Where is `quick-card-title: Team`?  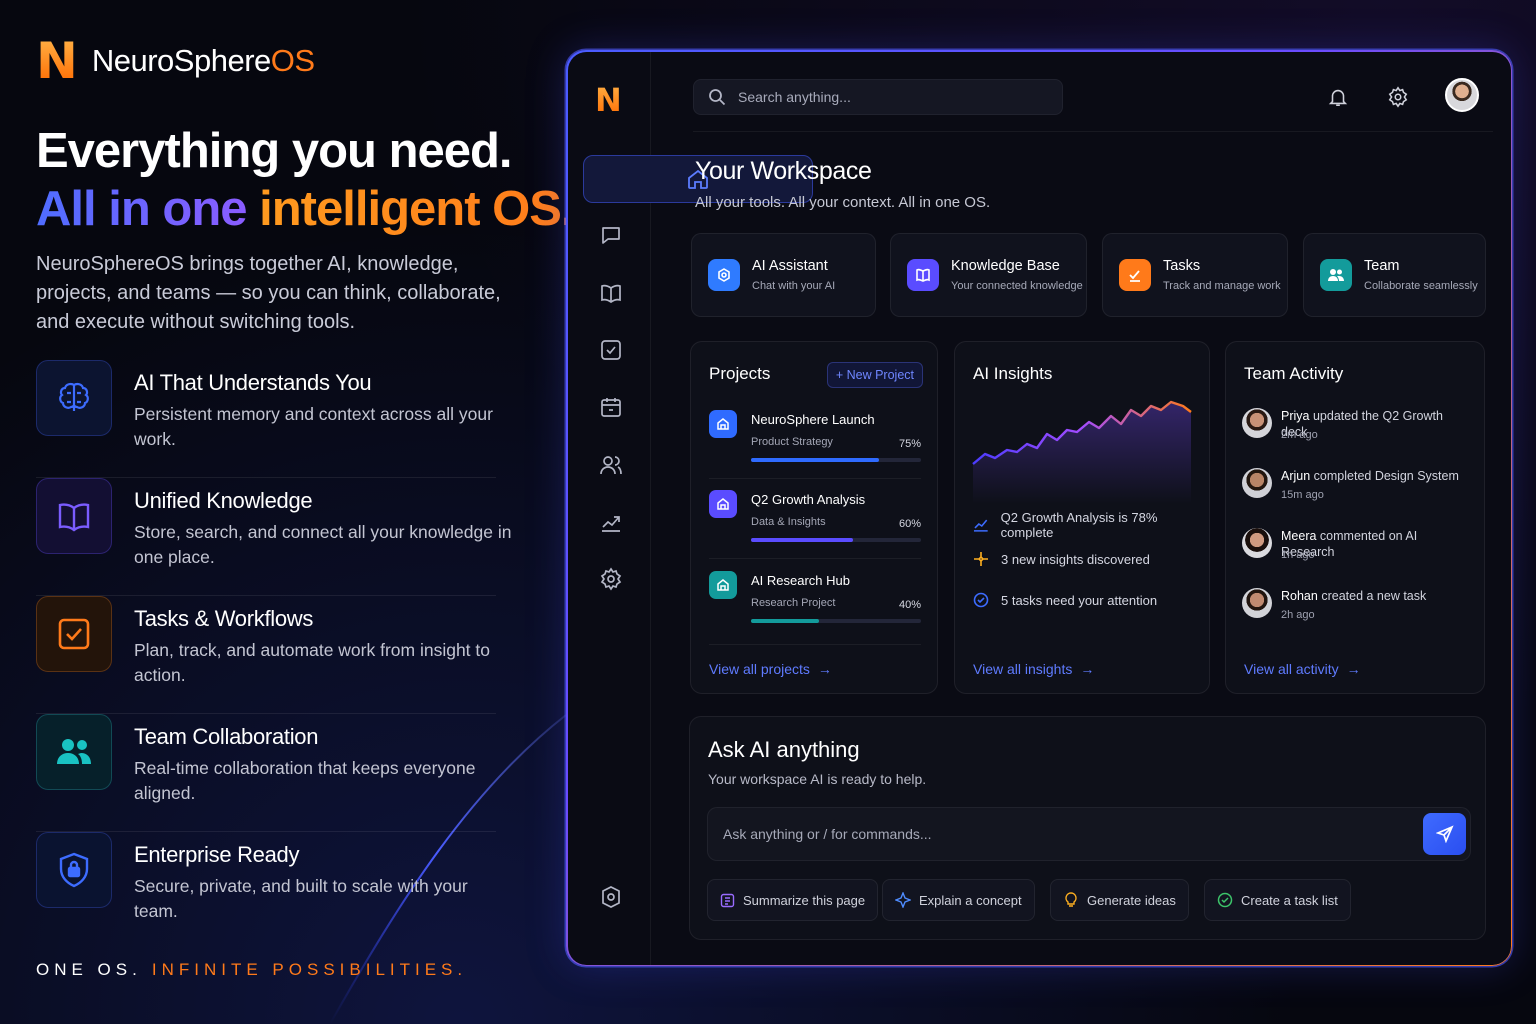
quick-card-title: Team is located at coordinates (1382, 266).